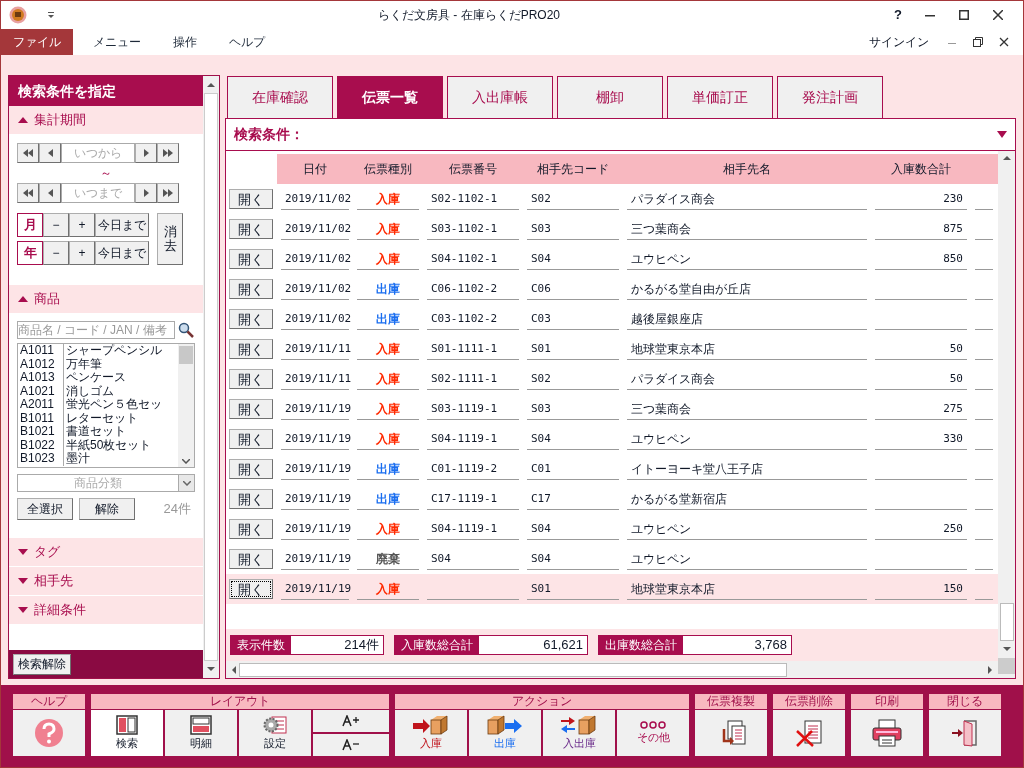  What do you see at coordinates (653, 732) in the screenshot?
I see `toolbar-button: その他` at bounding box center [653, 732].